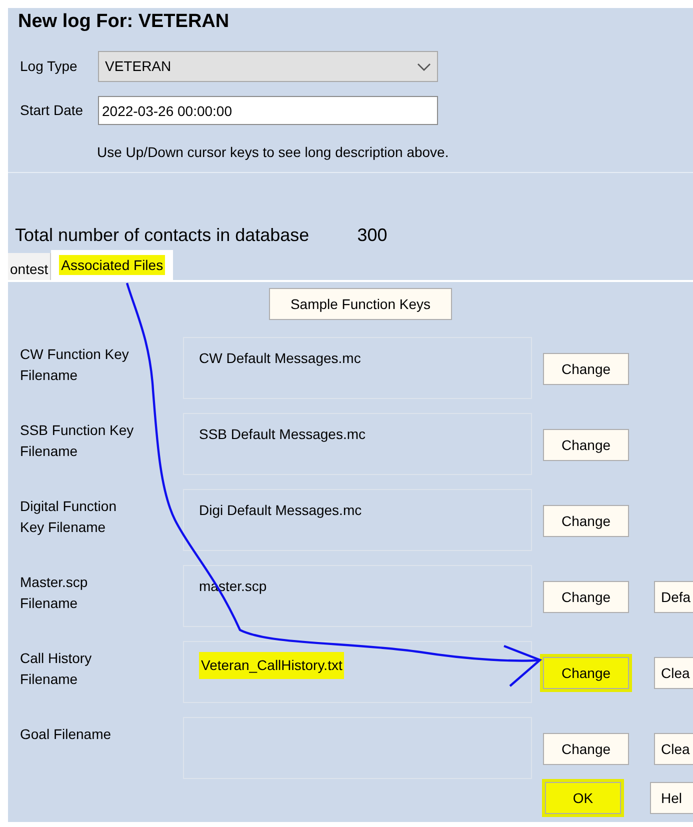 The width and height of the screenshot is (693, 827). What do you see at coordinates (282, 434) in the screenshot?
I see `filename-text: SSB Default Messages.mc` at bounding box center [282, 434].